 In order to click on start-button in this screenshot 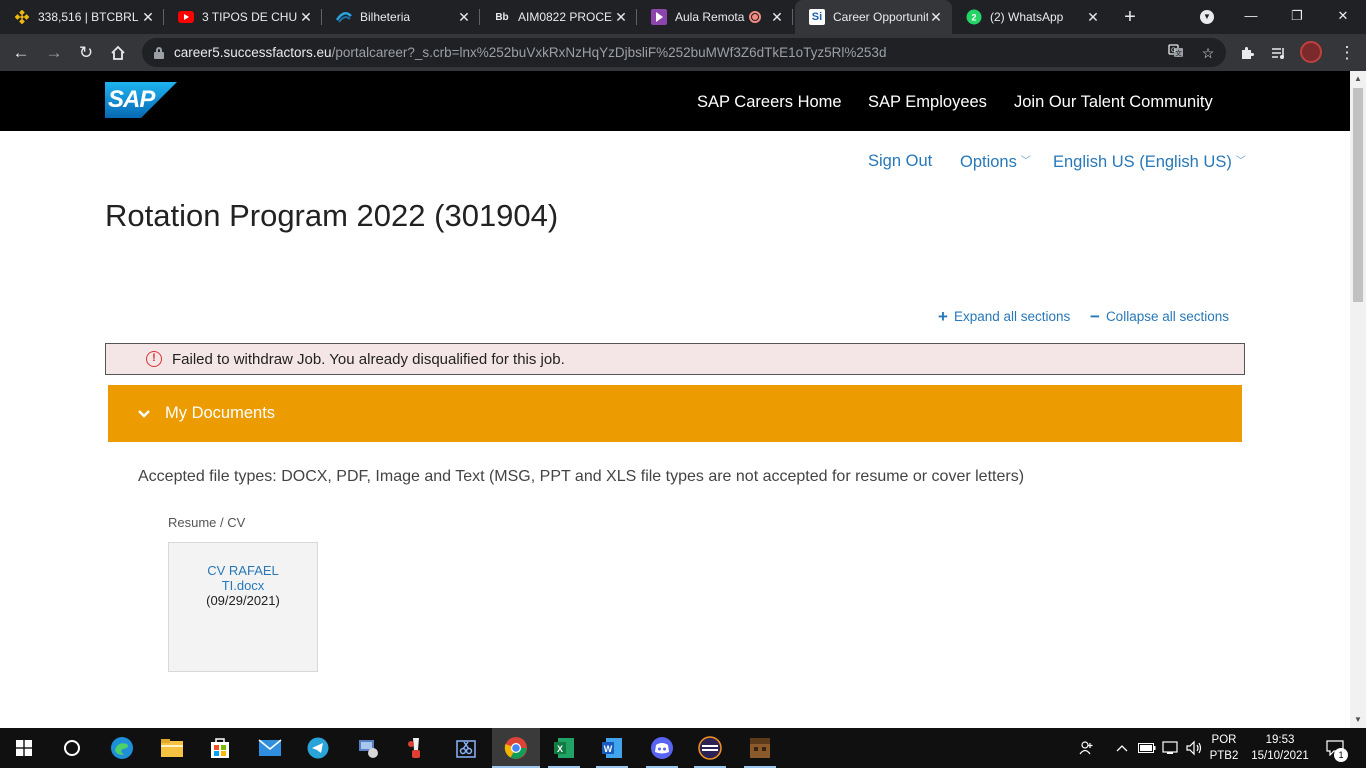, I will do `click(24, 748)`.